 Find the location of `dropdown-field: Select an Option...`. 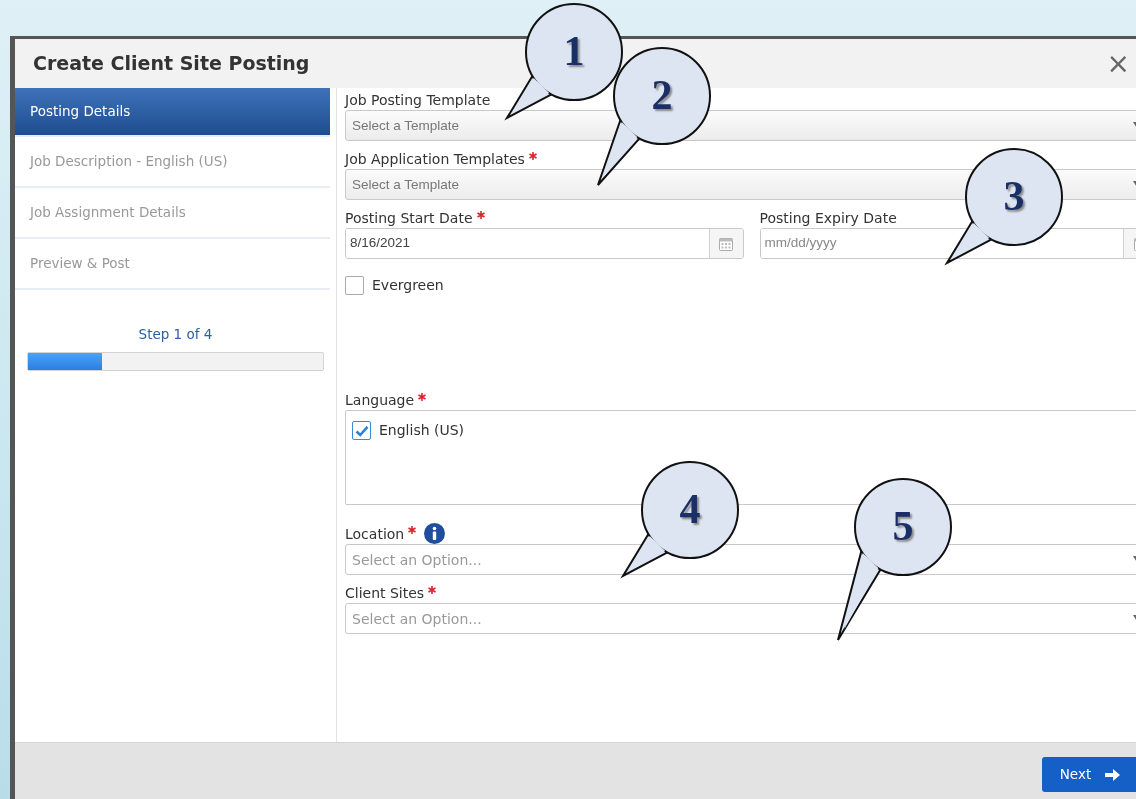

dropdown-field: Select an Option... is located at coordinates (740, 618).